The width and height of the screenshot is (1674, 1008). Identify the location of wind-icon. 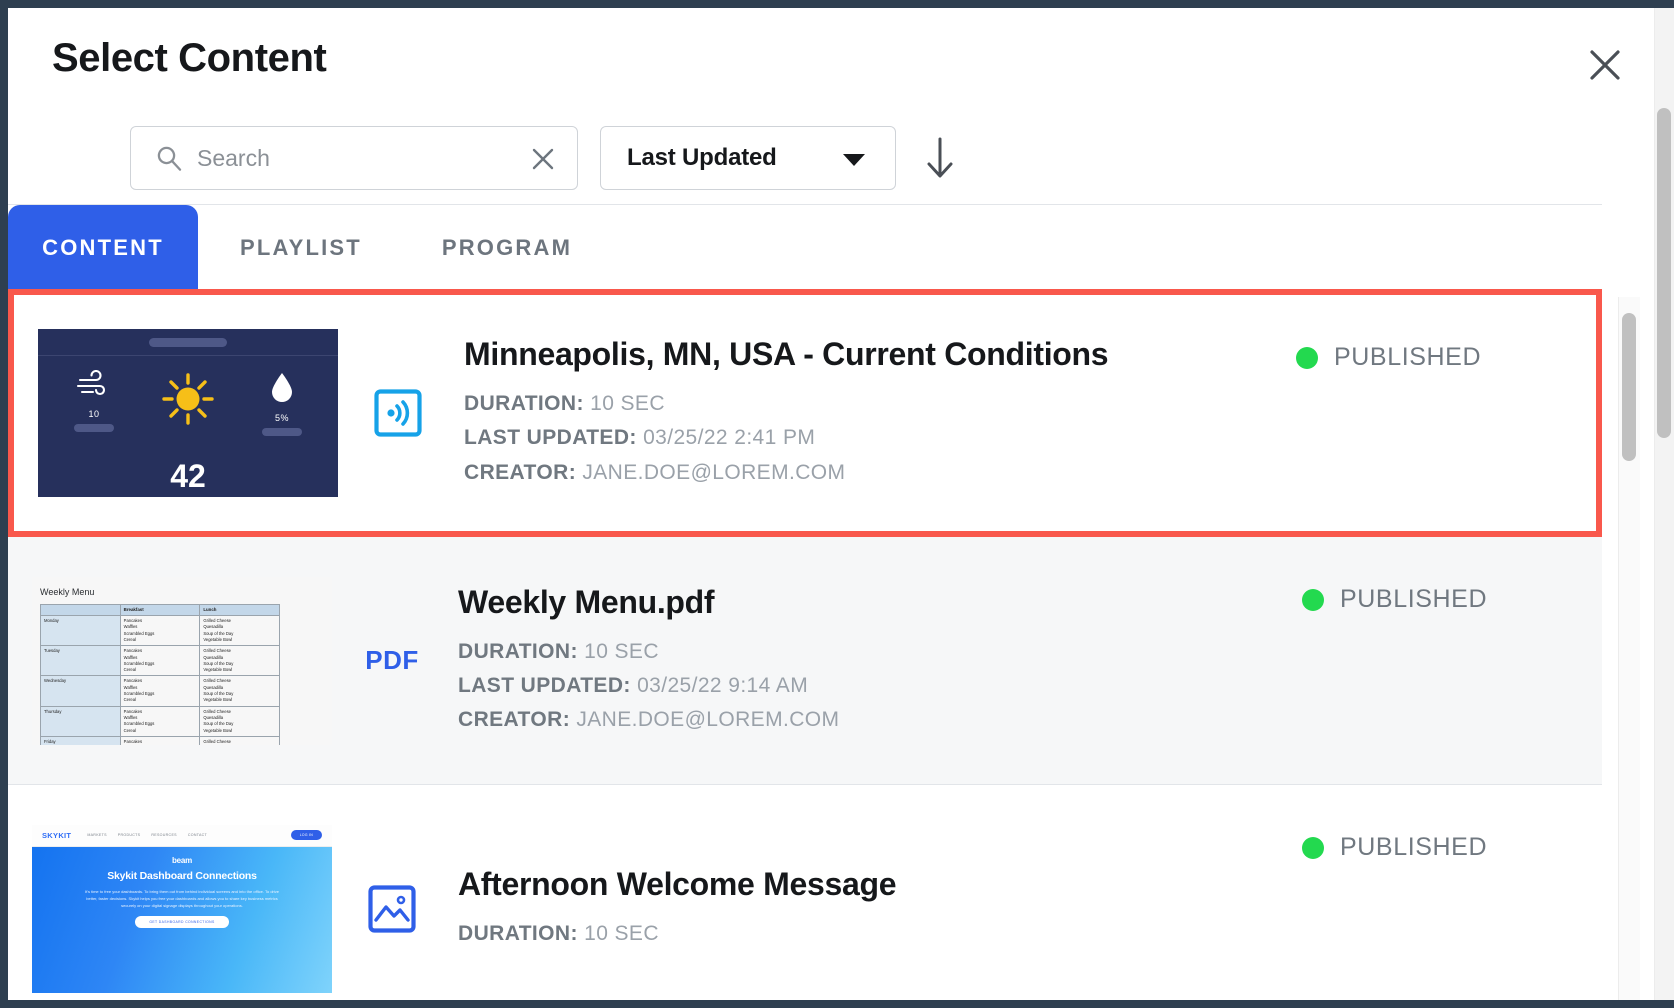
(91, 382).